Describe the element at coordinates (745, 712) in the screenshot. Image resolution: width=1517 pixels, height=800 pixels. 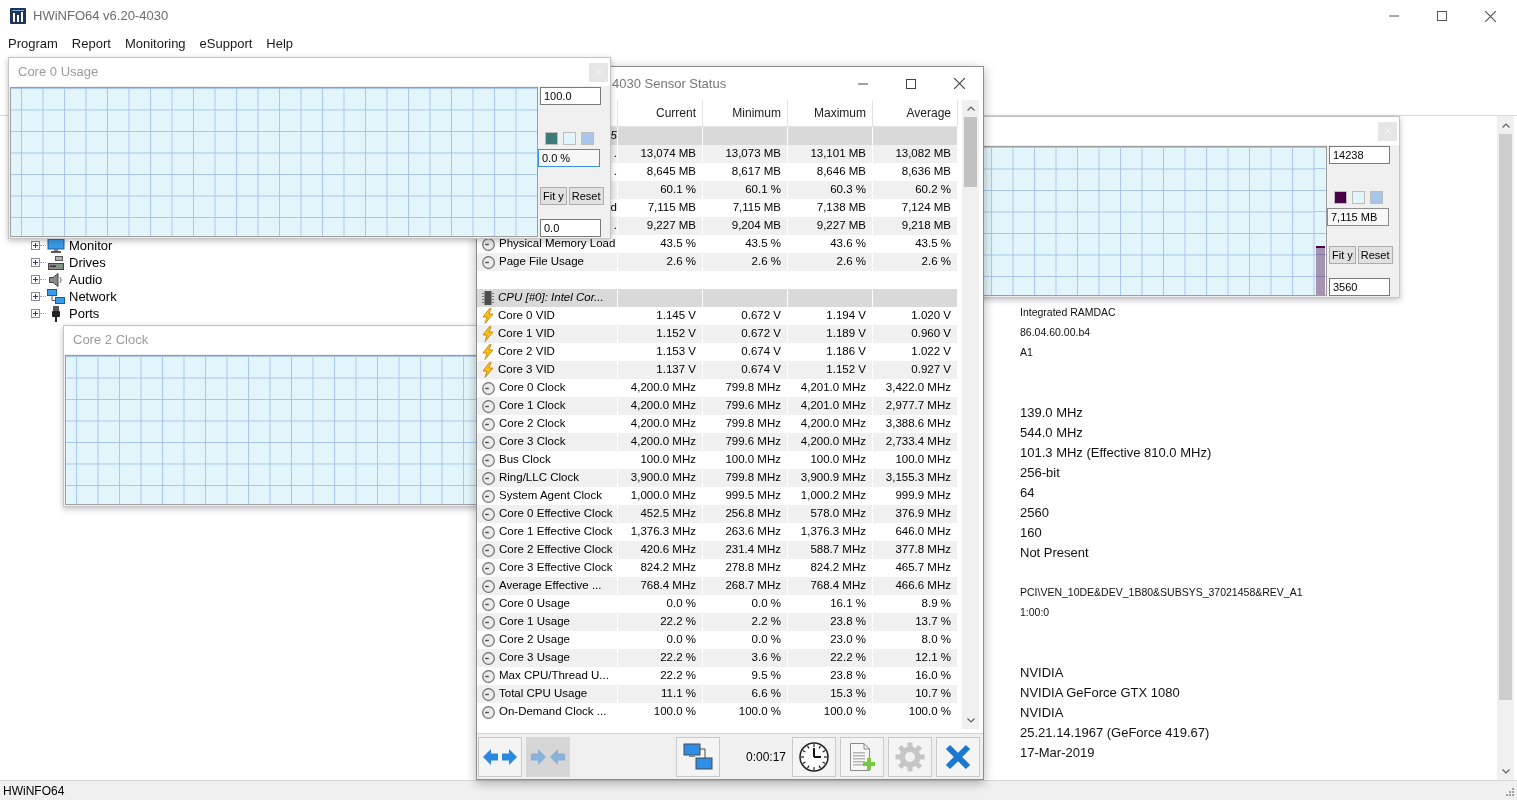
I see `value-cell: 100.0 %` at that location.